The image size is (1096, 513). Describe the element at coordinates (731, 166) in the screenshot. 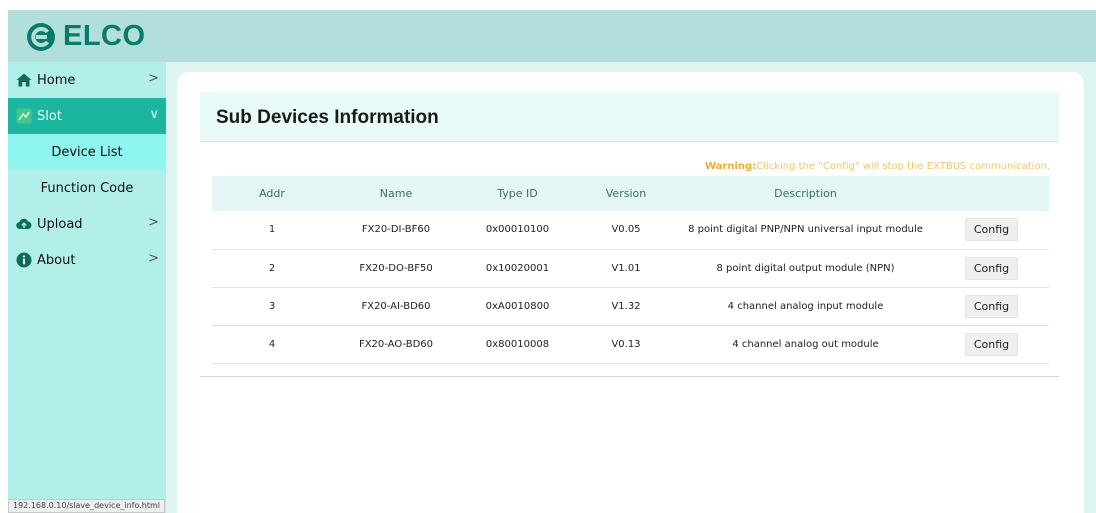

I see `warning-prefix: Warning:` at that location.